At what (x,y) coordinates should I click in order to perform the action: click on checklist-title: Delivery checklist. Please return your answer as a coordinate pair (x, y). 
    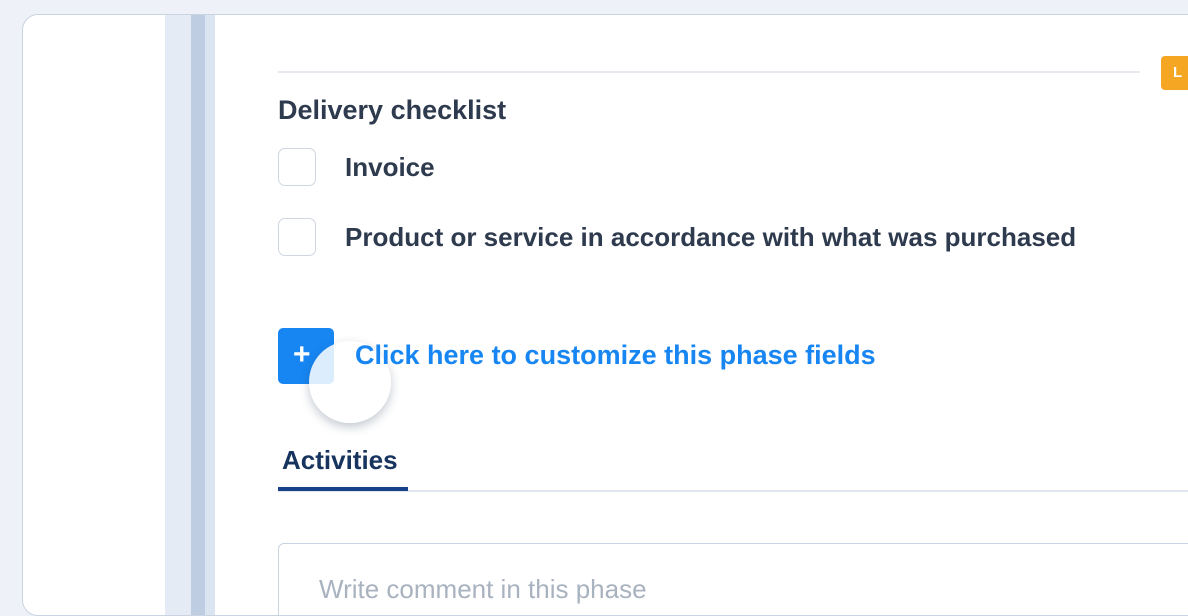
    Looking at the image, I should click on (392, 110).